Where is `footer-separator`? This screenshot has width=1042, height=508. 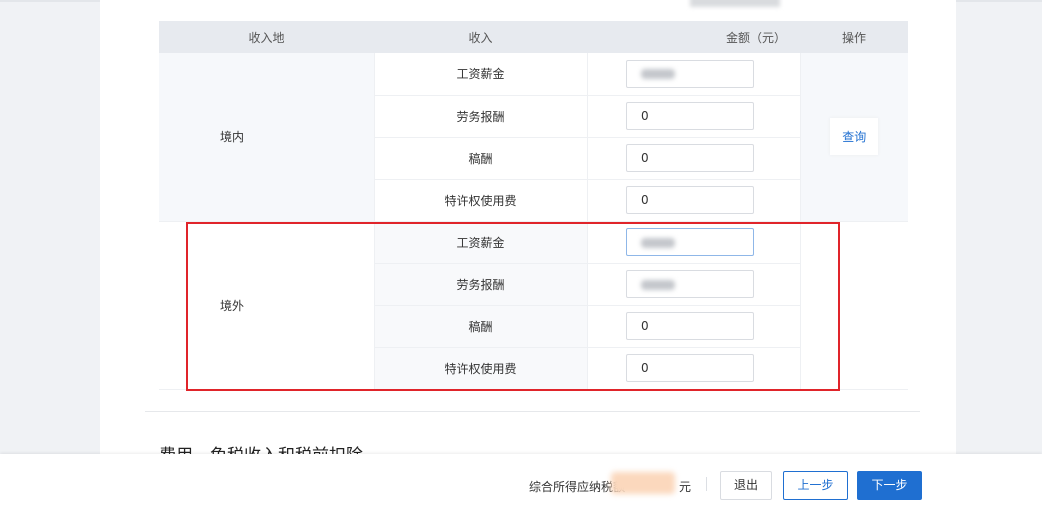 footer-separator is located at coordinates (706, 484).